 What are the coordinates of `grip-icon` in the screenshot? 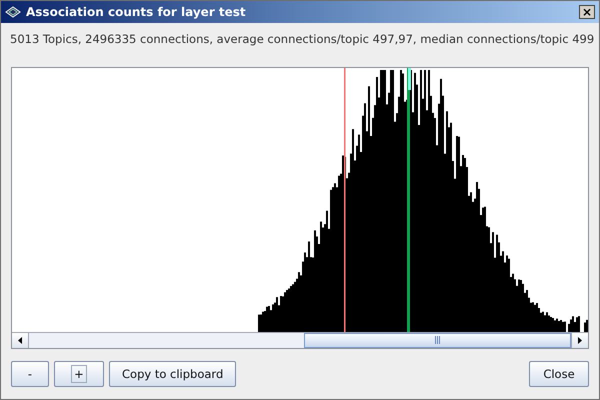 It's located at (437, 340).